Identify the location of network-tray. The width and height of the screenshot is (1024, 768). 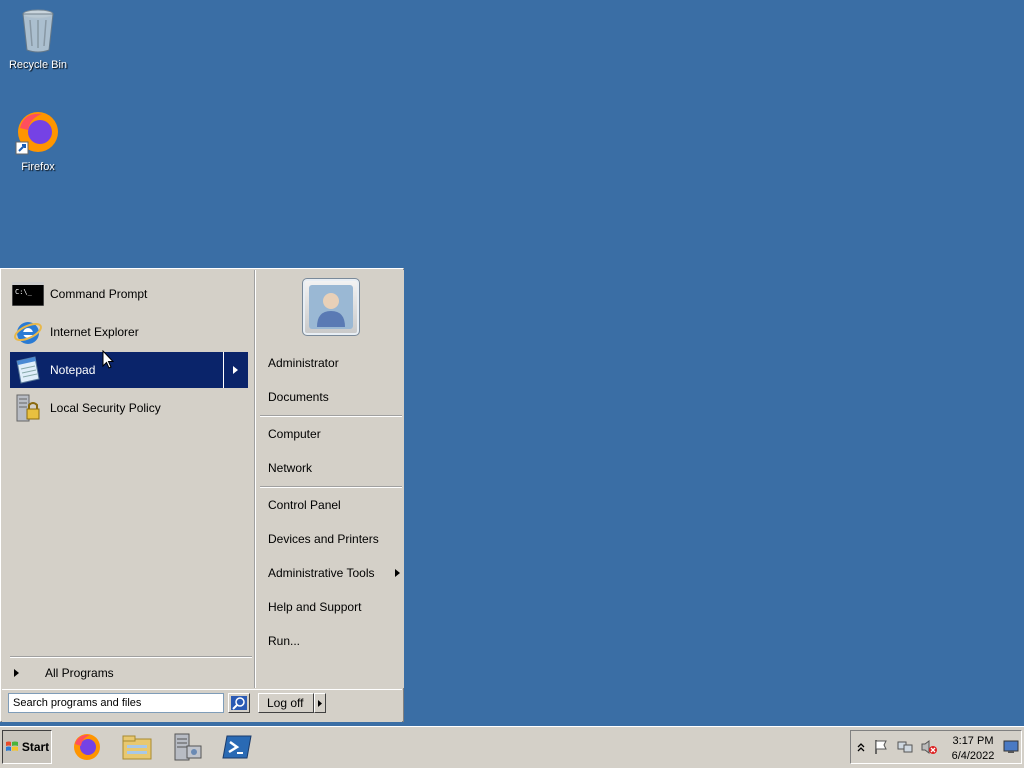
(905, 747).